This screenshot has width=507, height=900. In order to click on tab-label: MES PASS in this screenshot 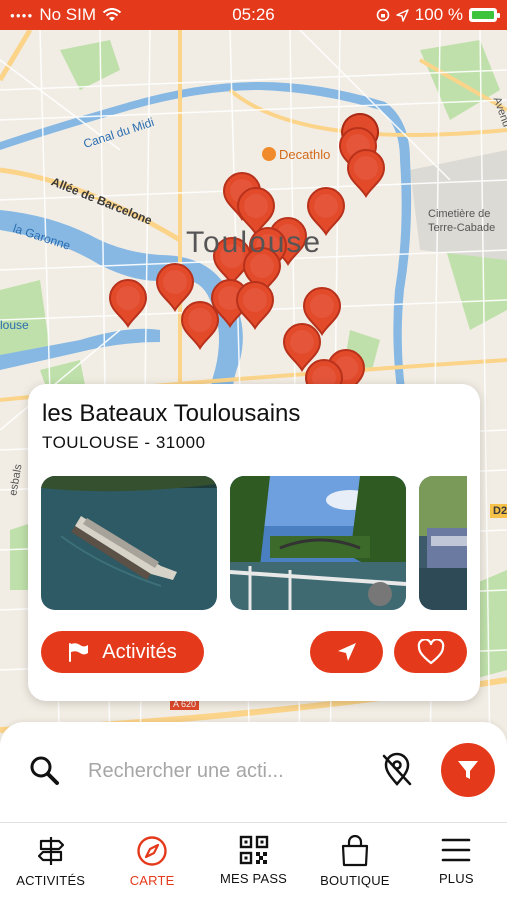, I will do `click(253, 878)`.